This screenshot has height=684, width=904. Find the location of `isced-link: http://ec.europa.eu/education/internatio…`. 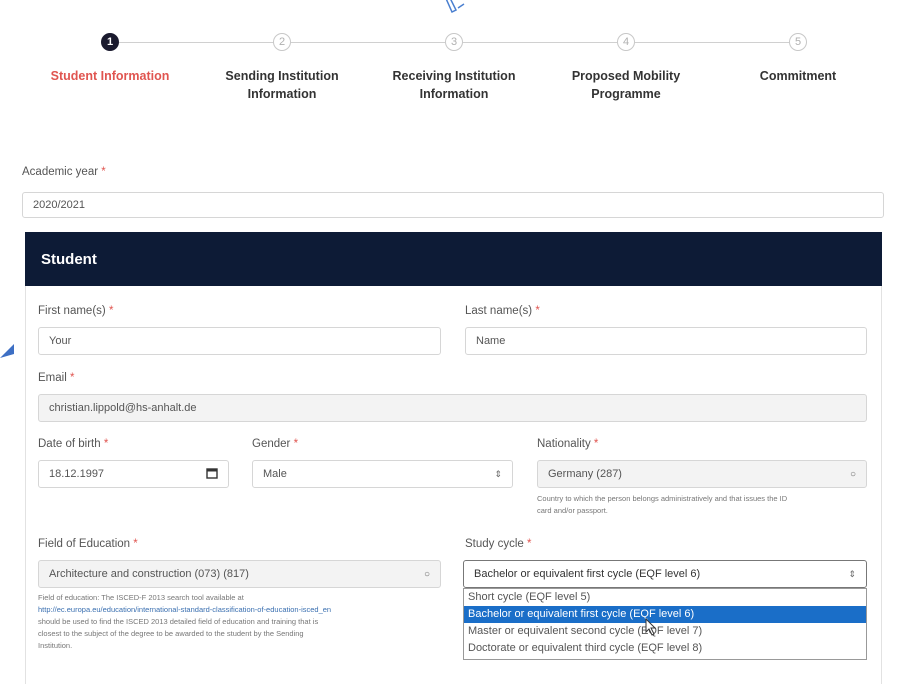

isced-link: http://ec.europa.eu/education/internatio… is located at coordinates (184, 609).